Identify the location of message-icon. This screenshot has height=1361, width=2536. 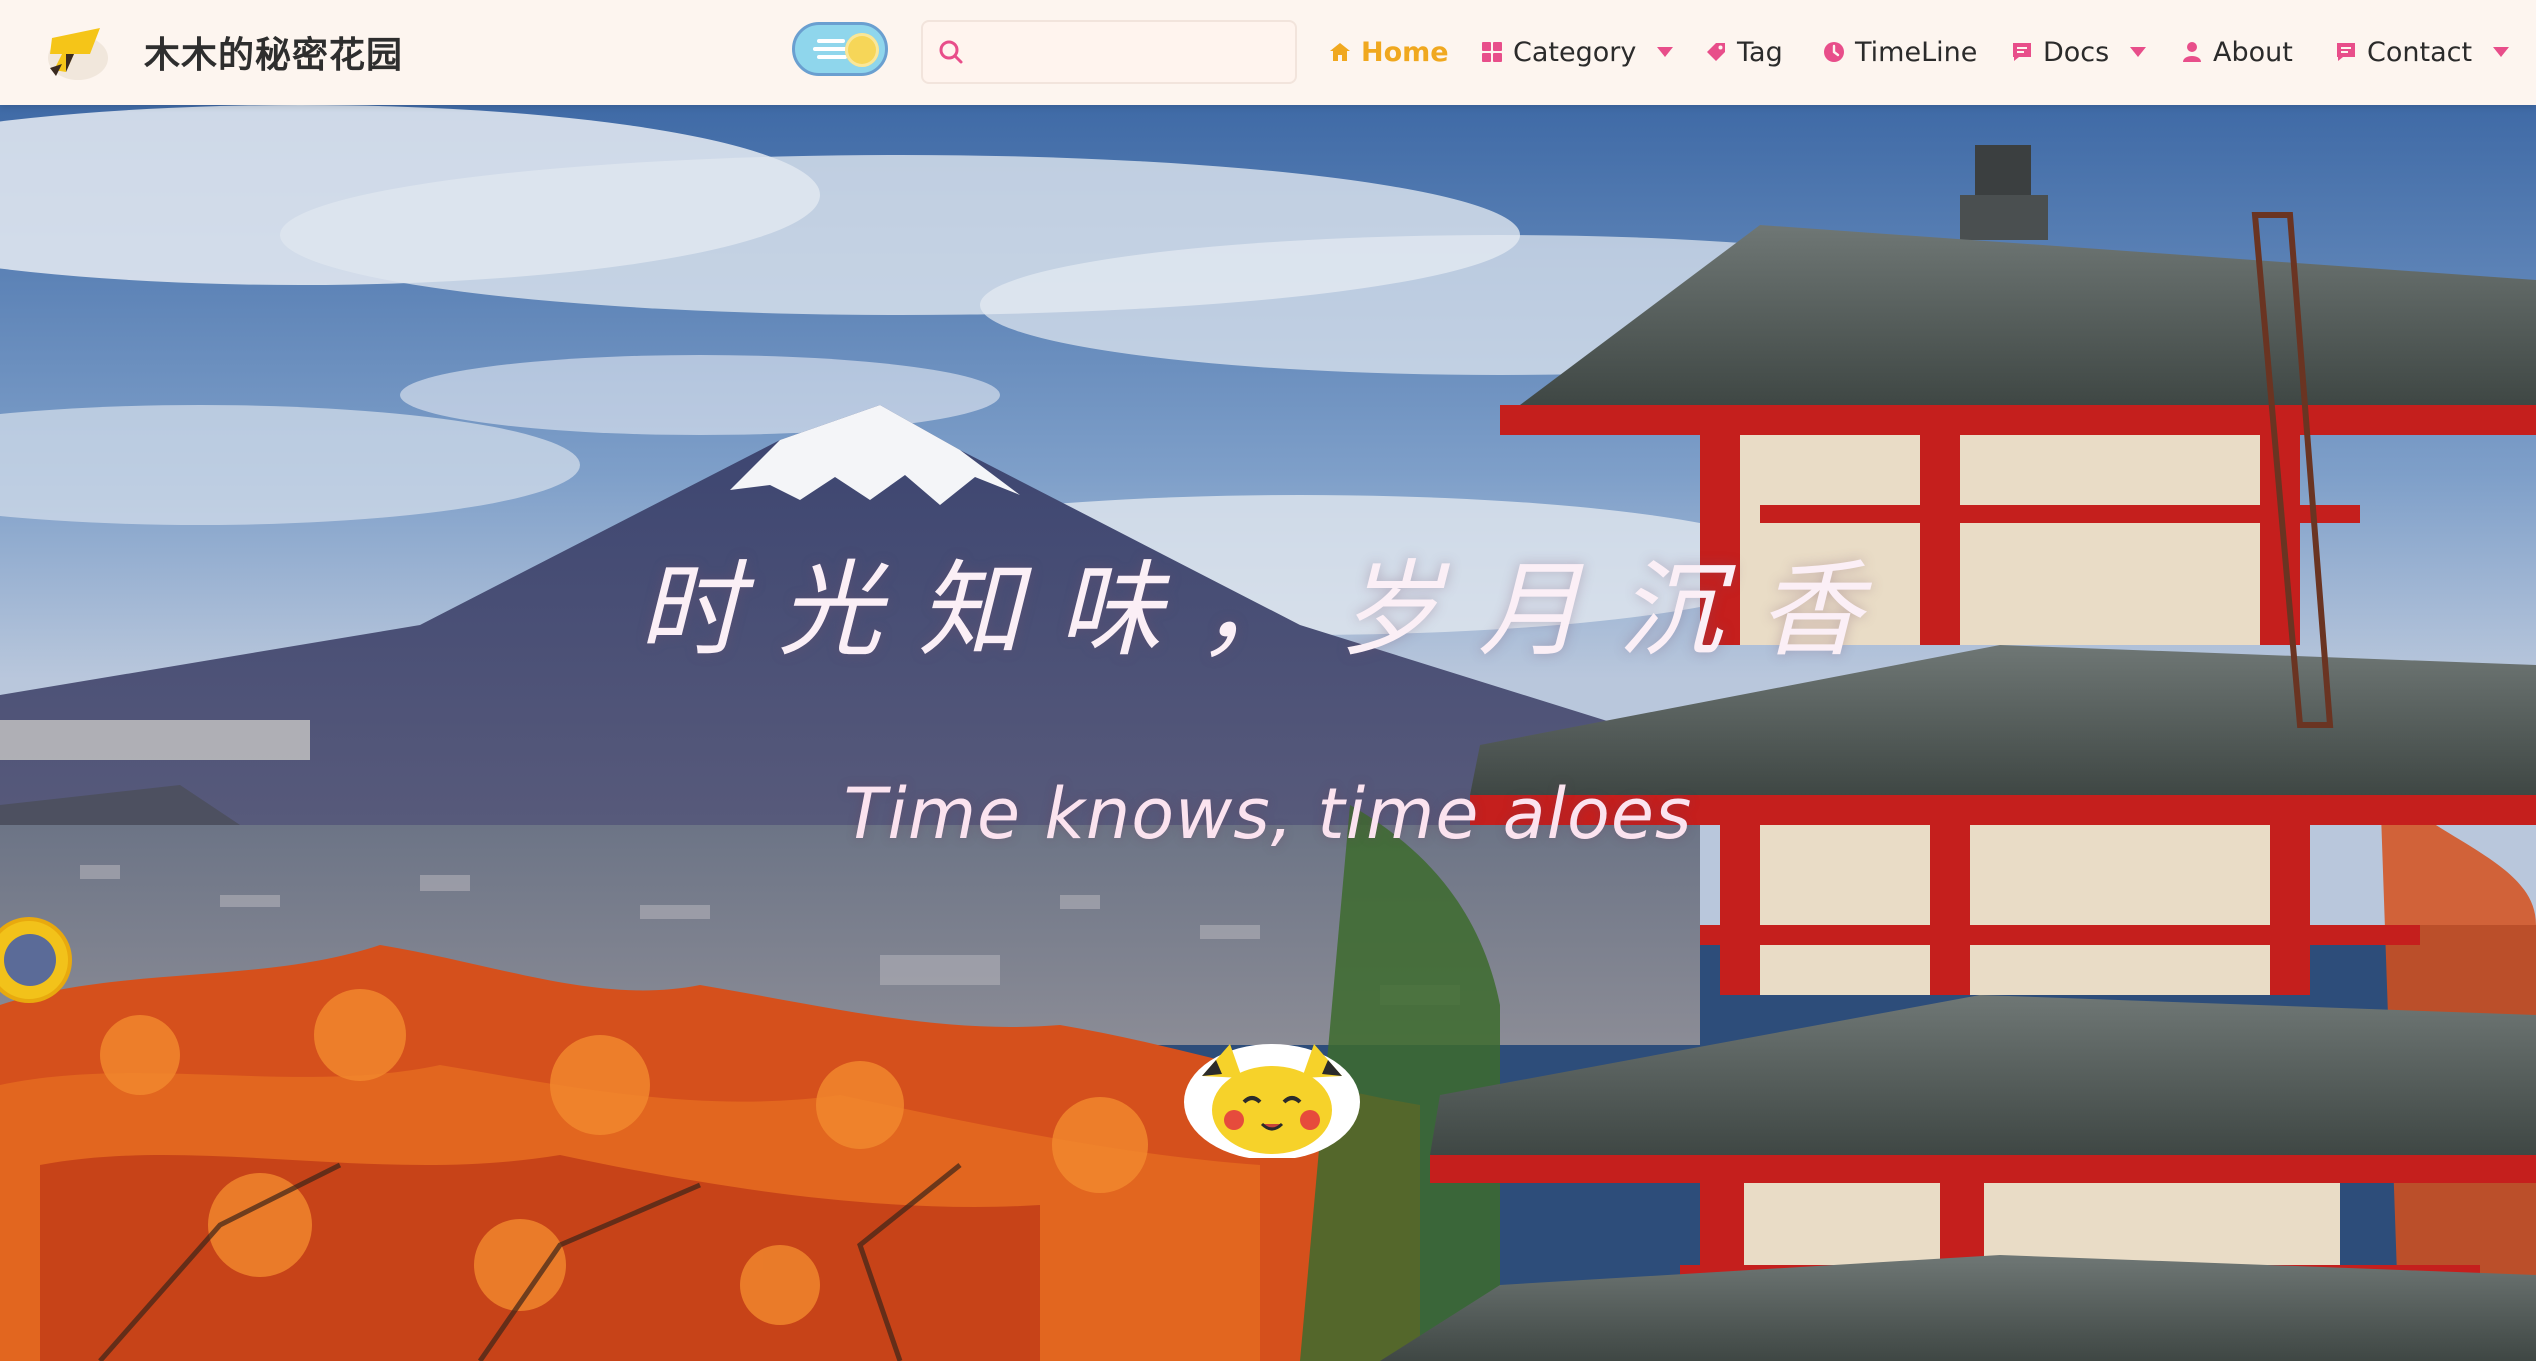
(2346, 52).